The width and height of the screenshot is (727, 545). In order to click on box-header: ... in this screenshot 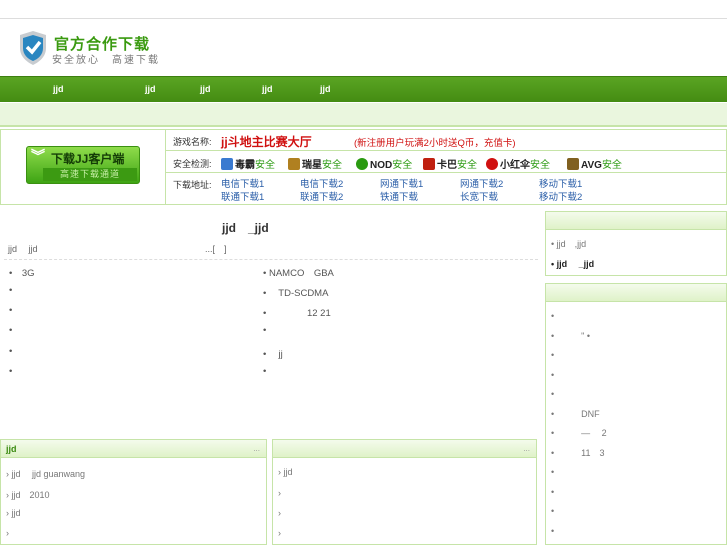, I will do `click(404, 449)`.